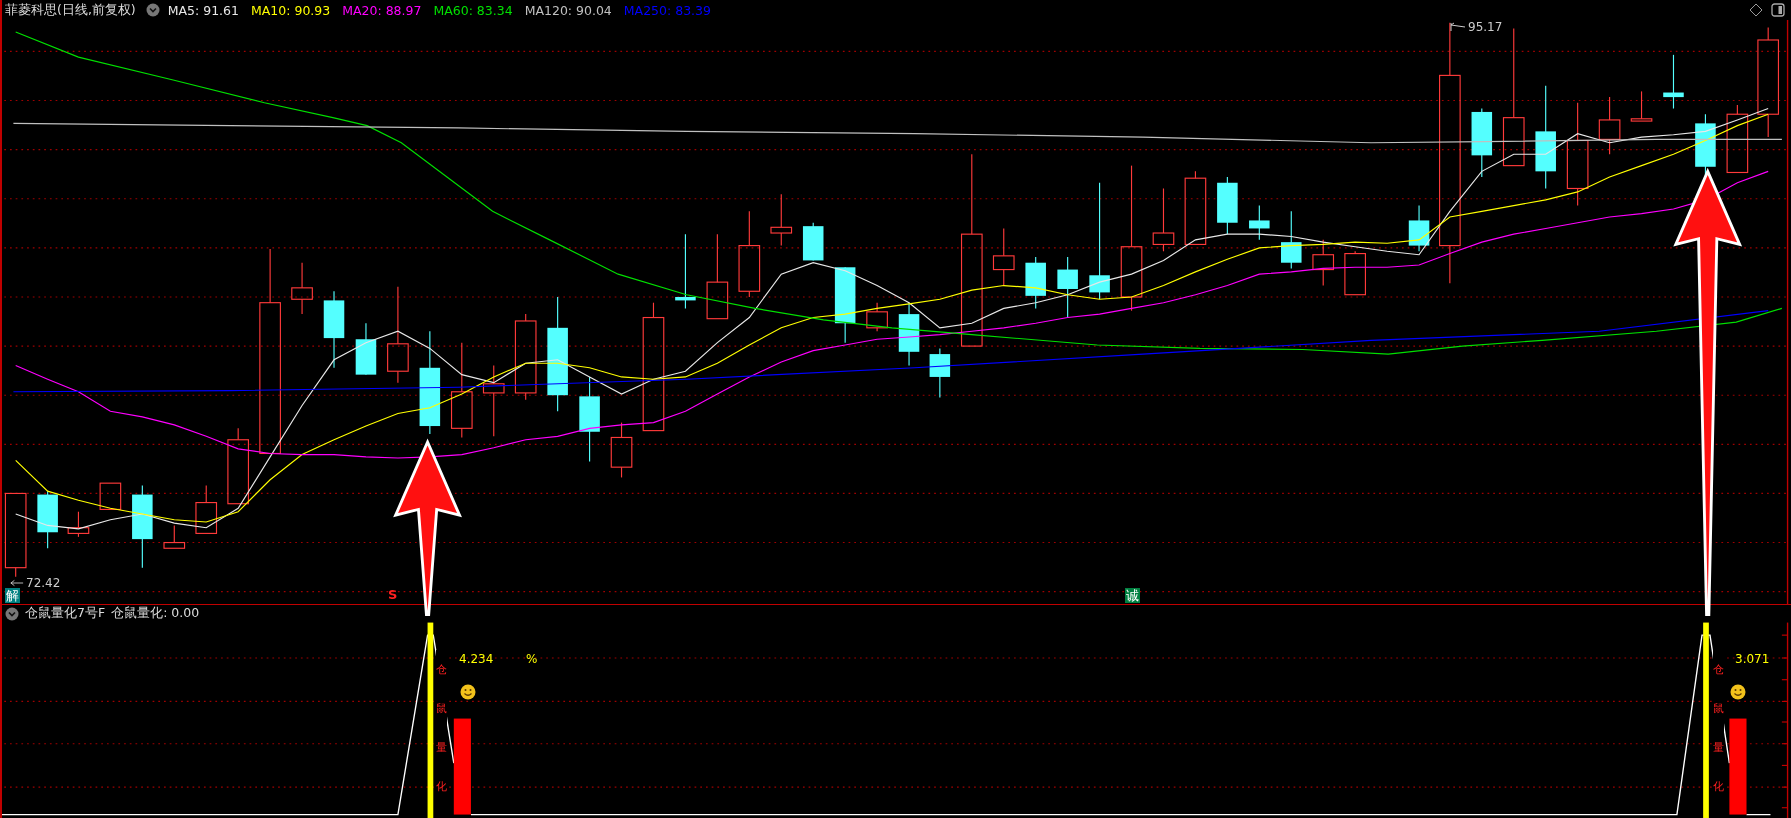 The height and width of the screenshot is (818, 1791). Describe the element at coordinates (667, 10) in the screenshot. I see `moving-average-label: MA250: 83.39` at that location.